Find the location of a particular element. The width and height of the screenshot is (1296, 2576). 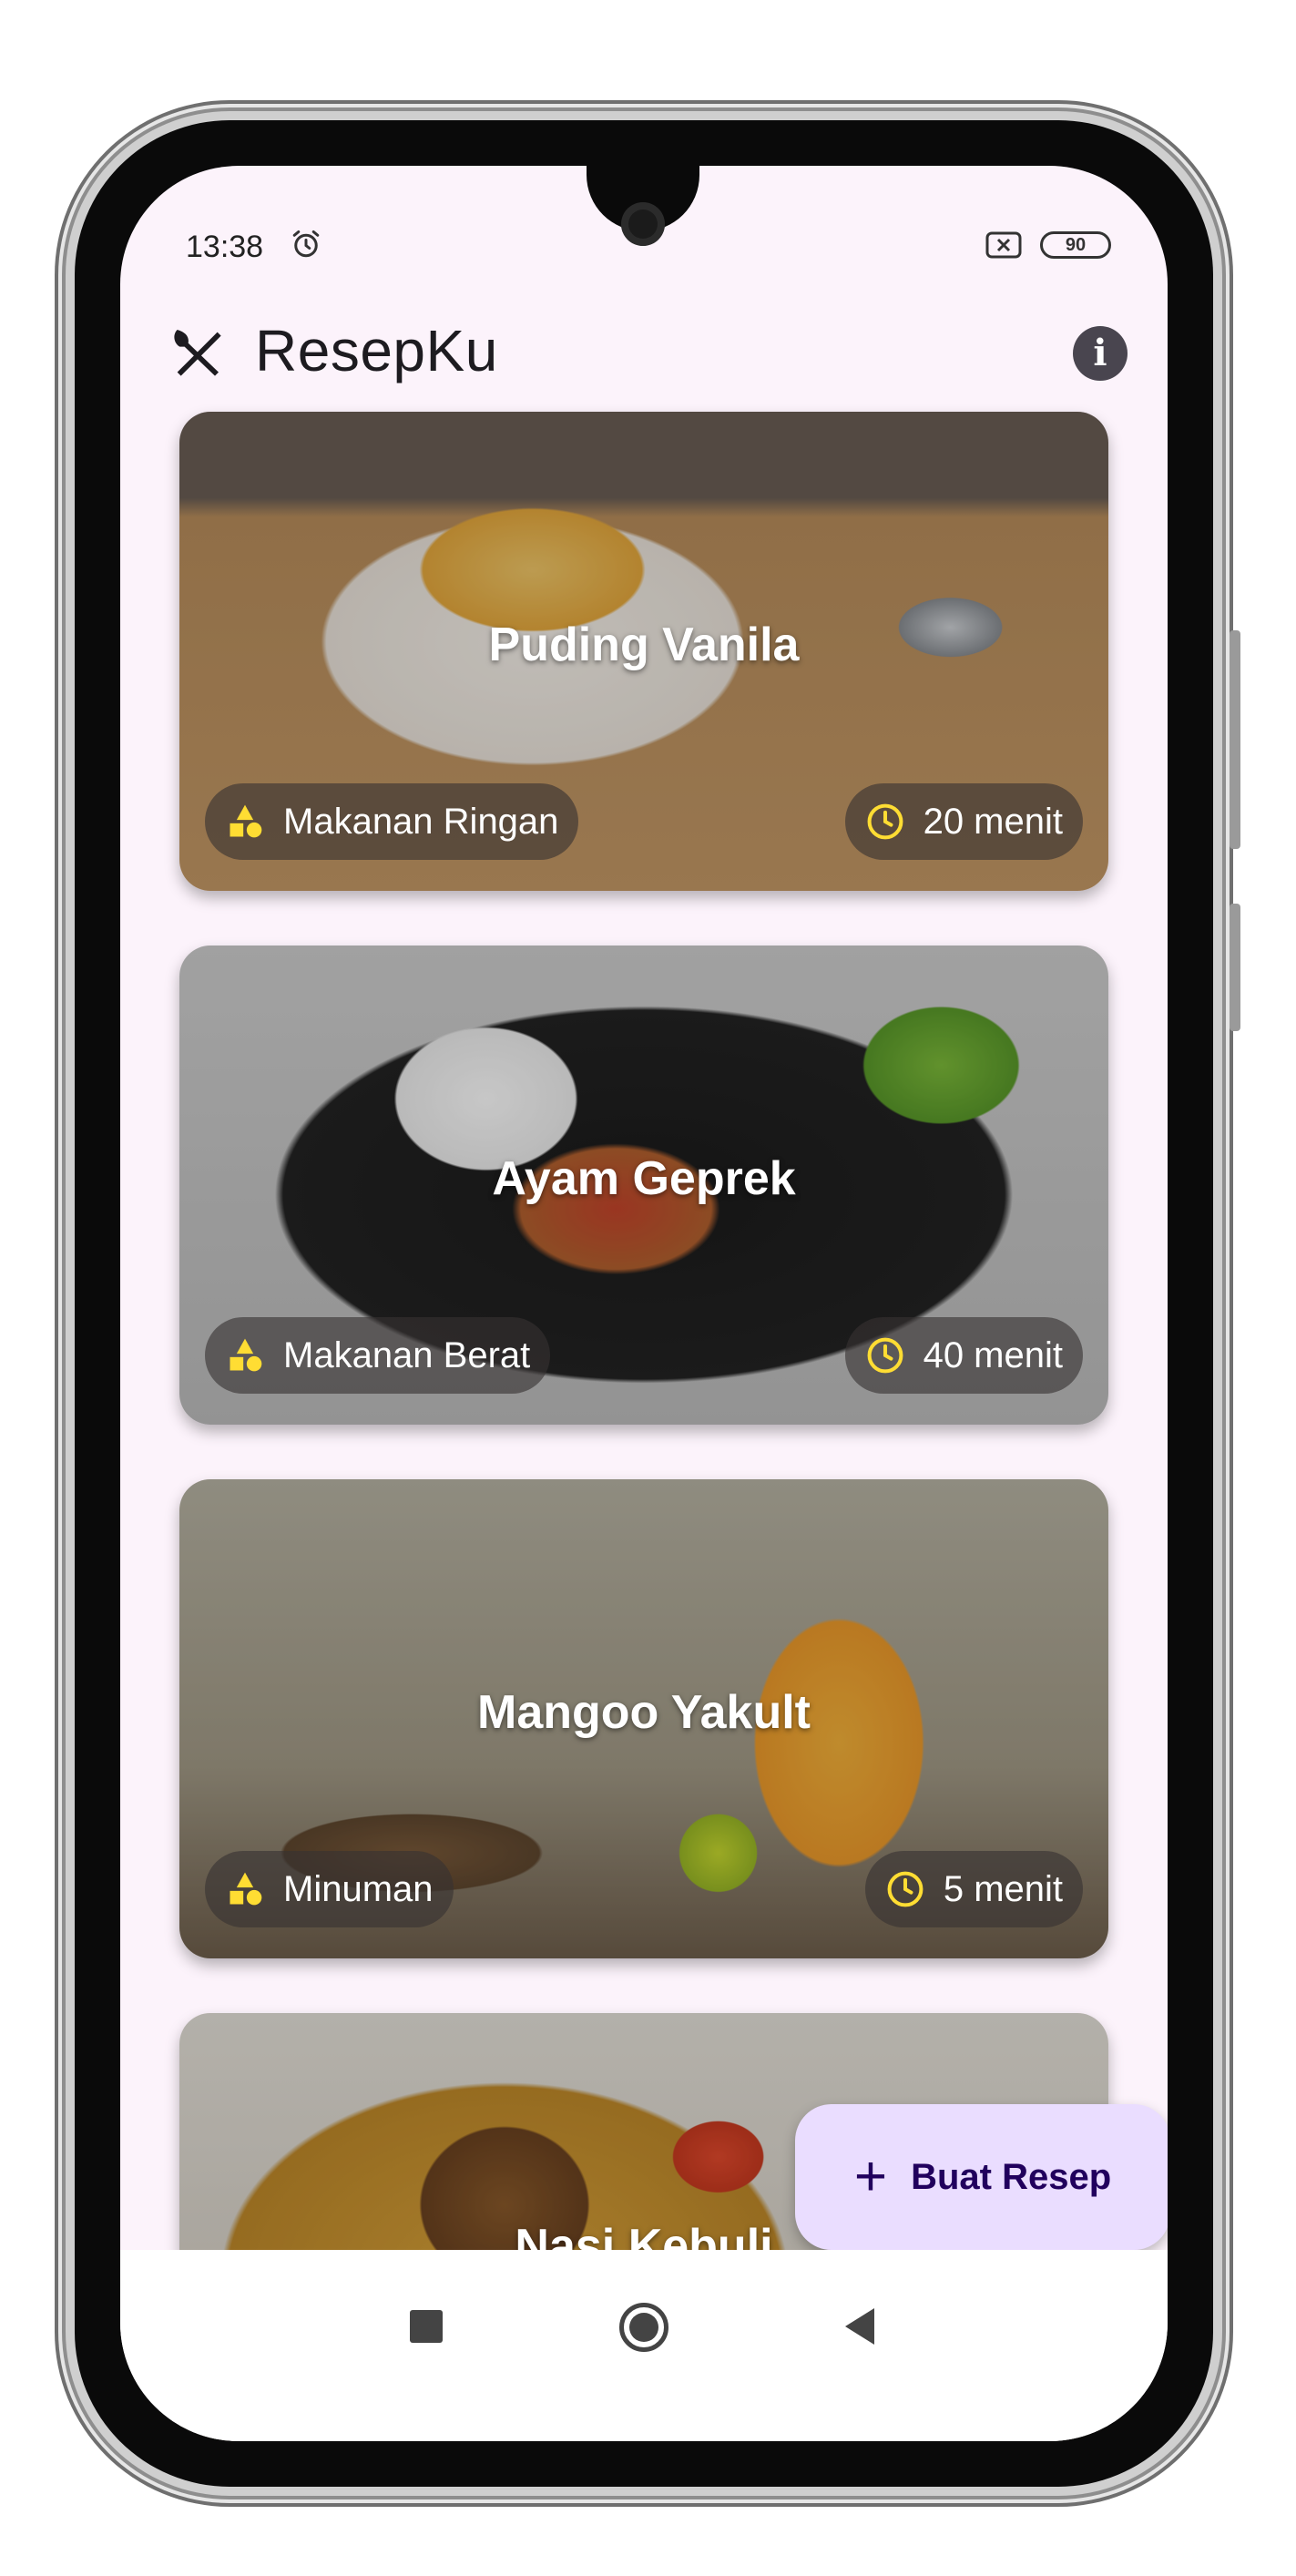

back-button is located at coordinates (859, 2326).